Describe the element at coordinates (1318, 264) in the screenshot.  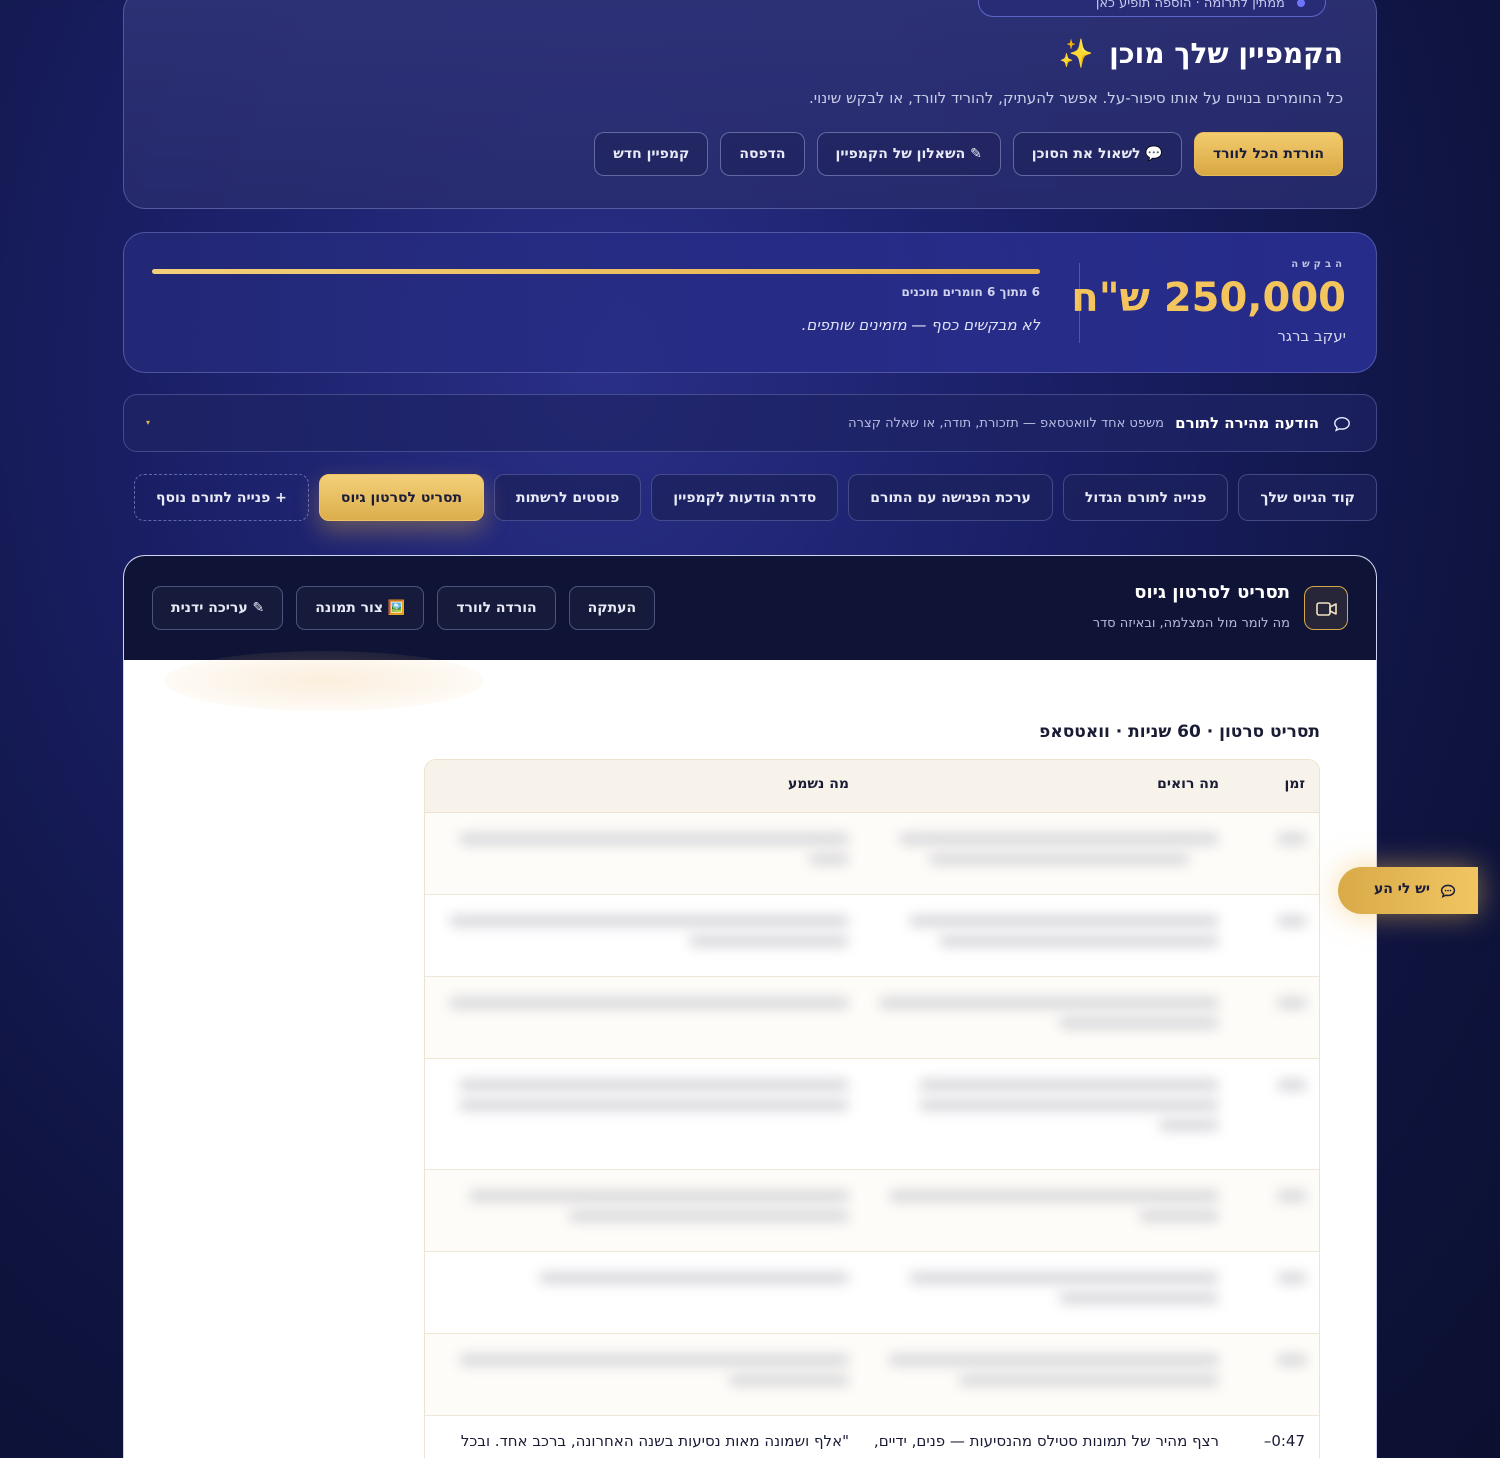
I see `request-label: הבקשה` at that location.